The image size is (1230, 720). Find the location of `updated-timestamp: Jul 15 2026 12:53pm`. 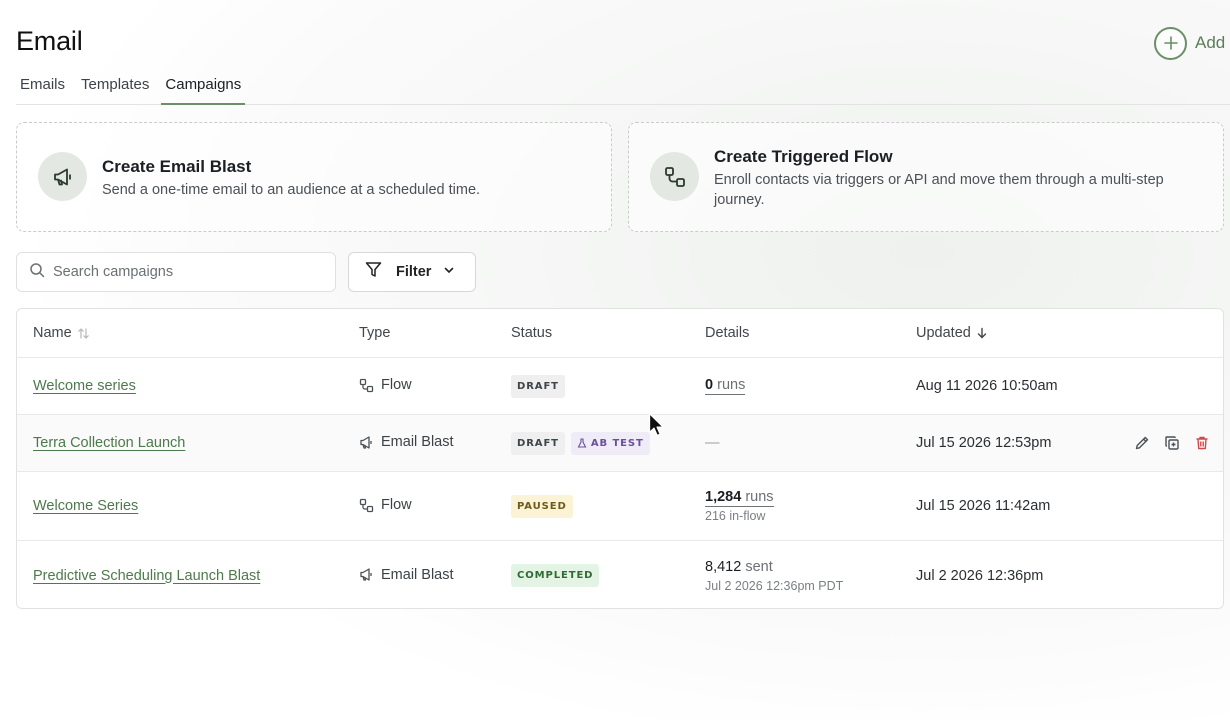

updated-timestamp: Jul 15 2026 12:53pm is located at coordinates (984, 443).